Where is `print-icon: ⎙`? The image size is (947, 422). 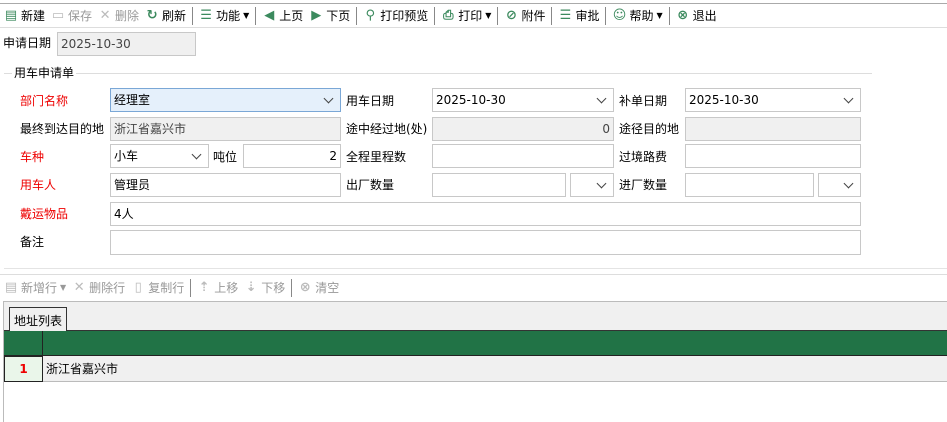
print-icon: ⎙ is located at coordinates (448, 15).